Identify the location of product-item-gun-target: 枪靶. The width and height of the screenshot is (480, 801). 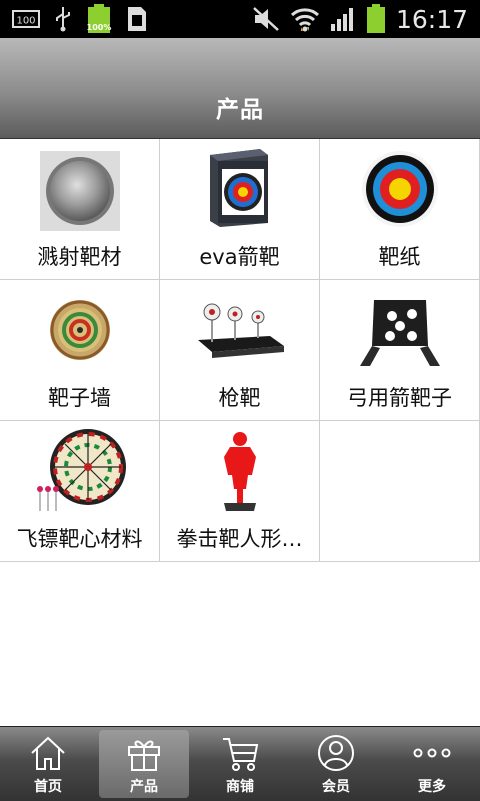
(240, 350).